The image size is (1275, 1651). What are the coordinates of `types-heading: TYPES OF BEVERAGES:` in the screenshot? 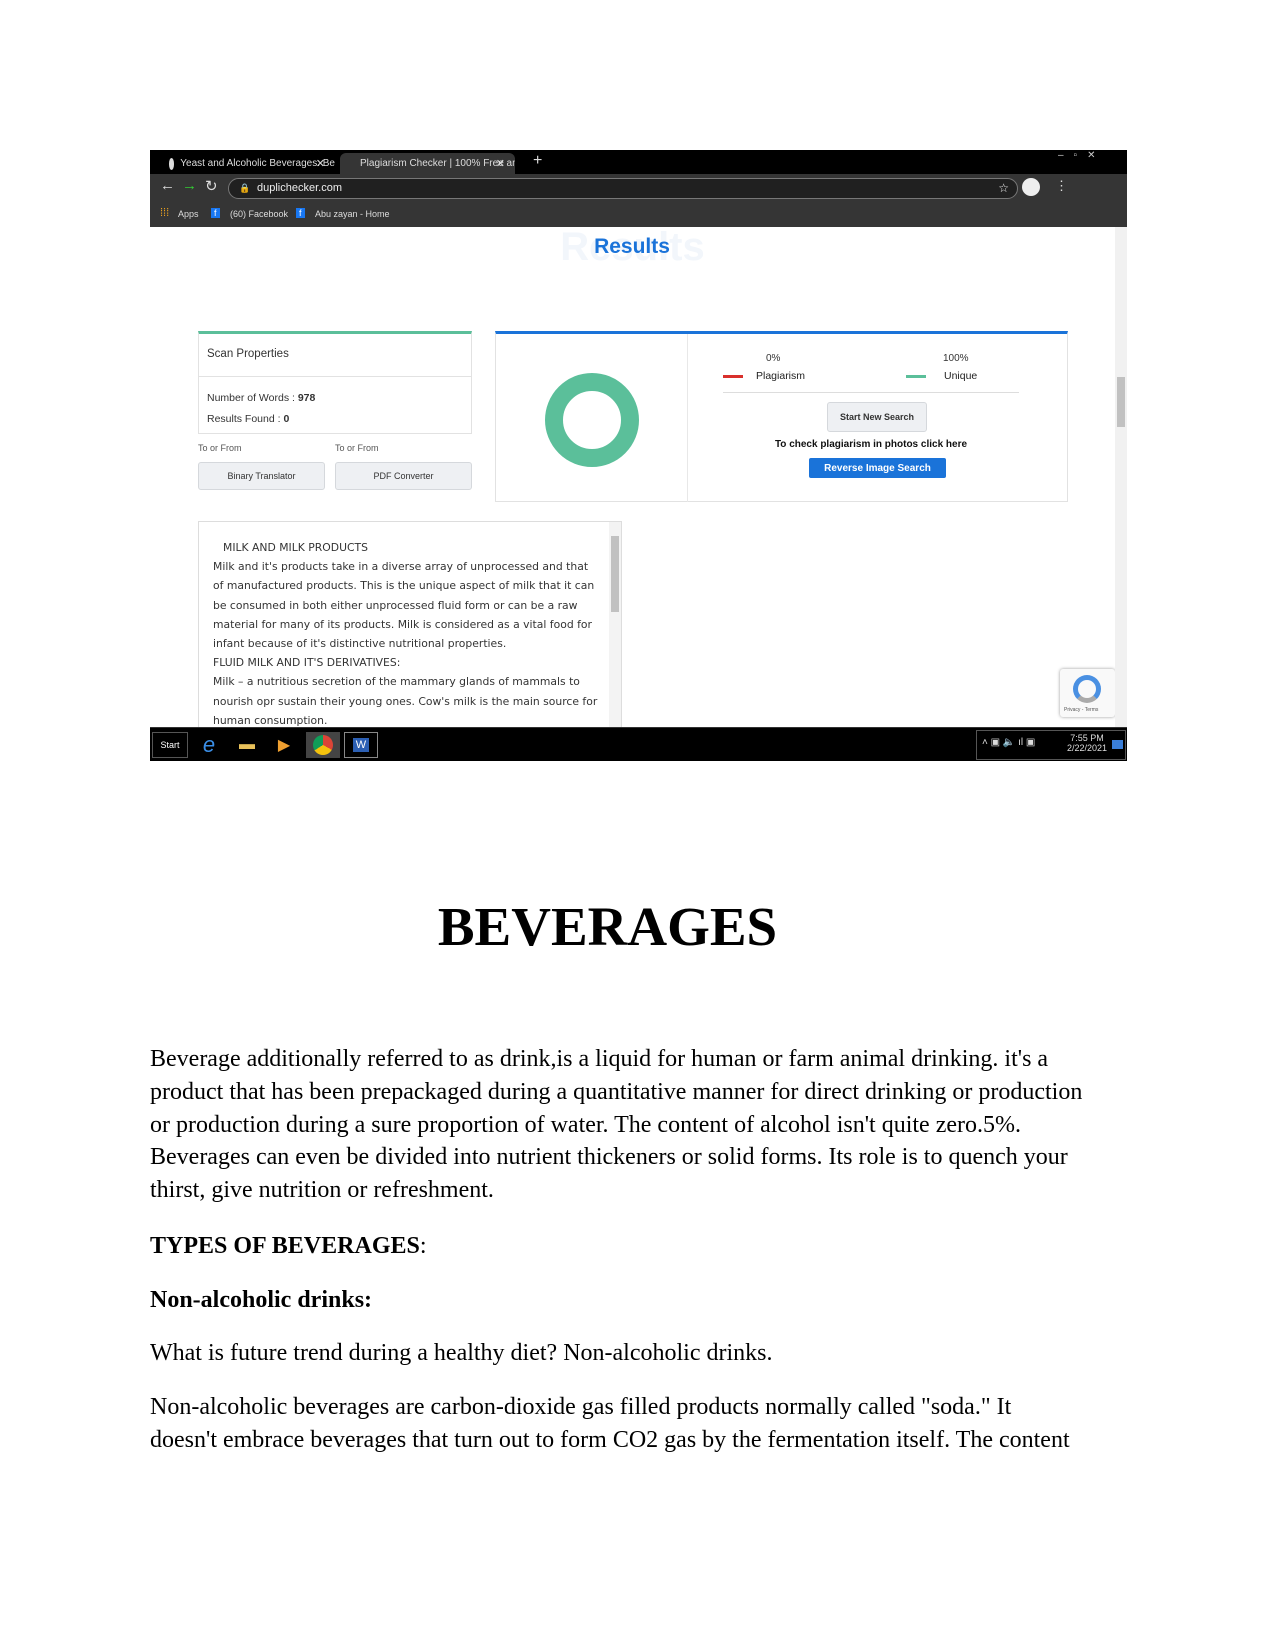 It's located at (288, 1246).